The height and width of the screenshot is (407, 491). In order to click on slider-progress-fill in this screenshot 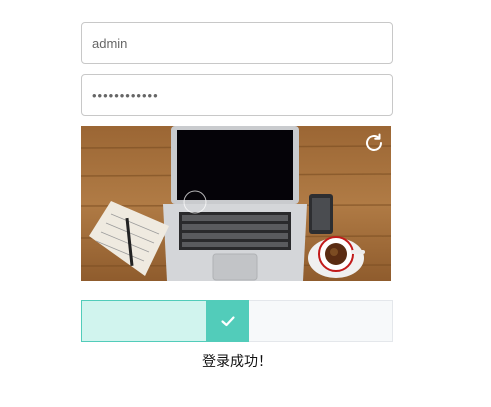, I will do `click(144, 321)`.